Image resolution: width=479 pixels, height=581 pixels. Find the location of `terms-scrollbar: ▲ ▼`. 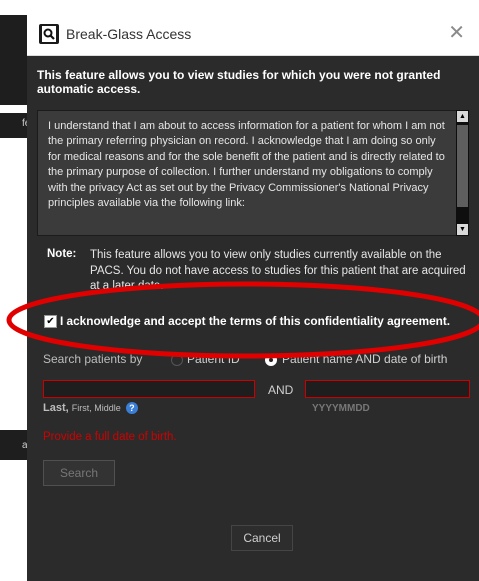

terms-scrollbar: ▲ ▼ is located at coordinates (462, 173).